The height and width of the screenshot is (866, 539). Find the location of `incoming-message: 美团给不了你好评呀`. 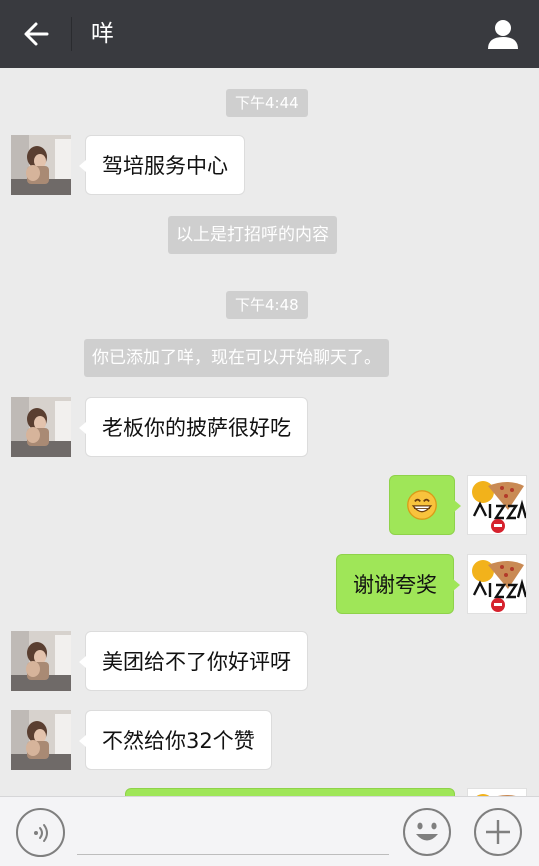

incoming-message: 美团给不了你好评呀 is located at coordinates (193, 661).